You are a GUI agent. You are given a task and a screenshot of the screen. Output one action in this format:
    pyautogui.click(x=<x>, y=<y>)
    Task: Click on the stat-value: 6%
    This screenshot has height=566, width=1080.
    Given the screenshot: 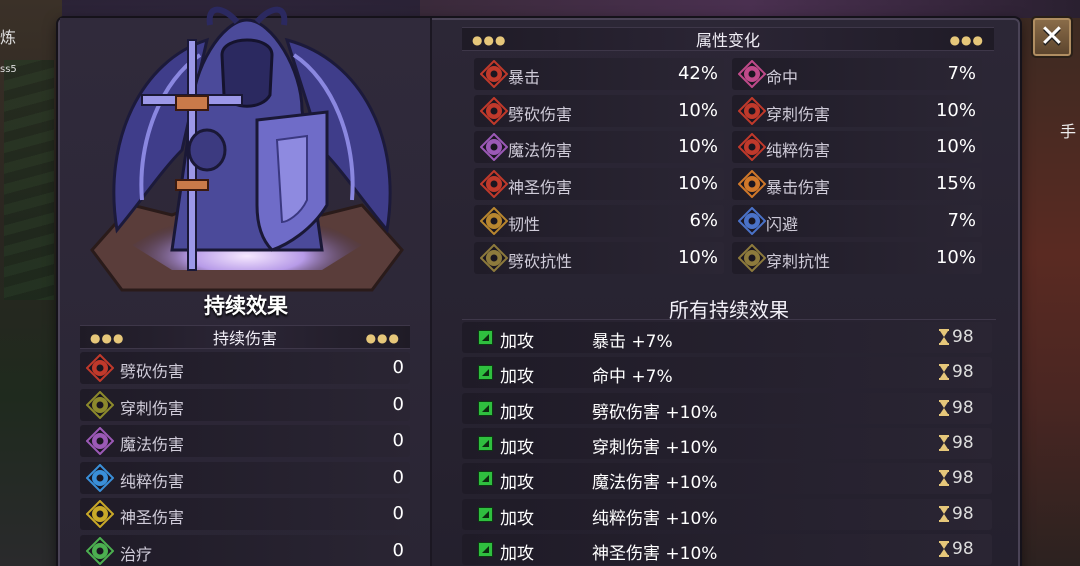 What is the action you would take?
    pyautogui.click(x=703, y=220)
    